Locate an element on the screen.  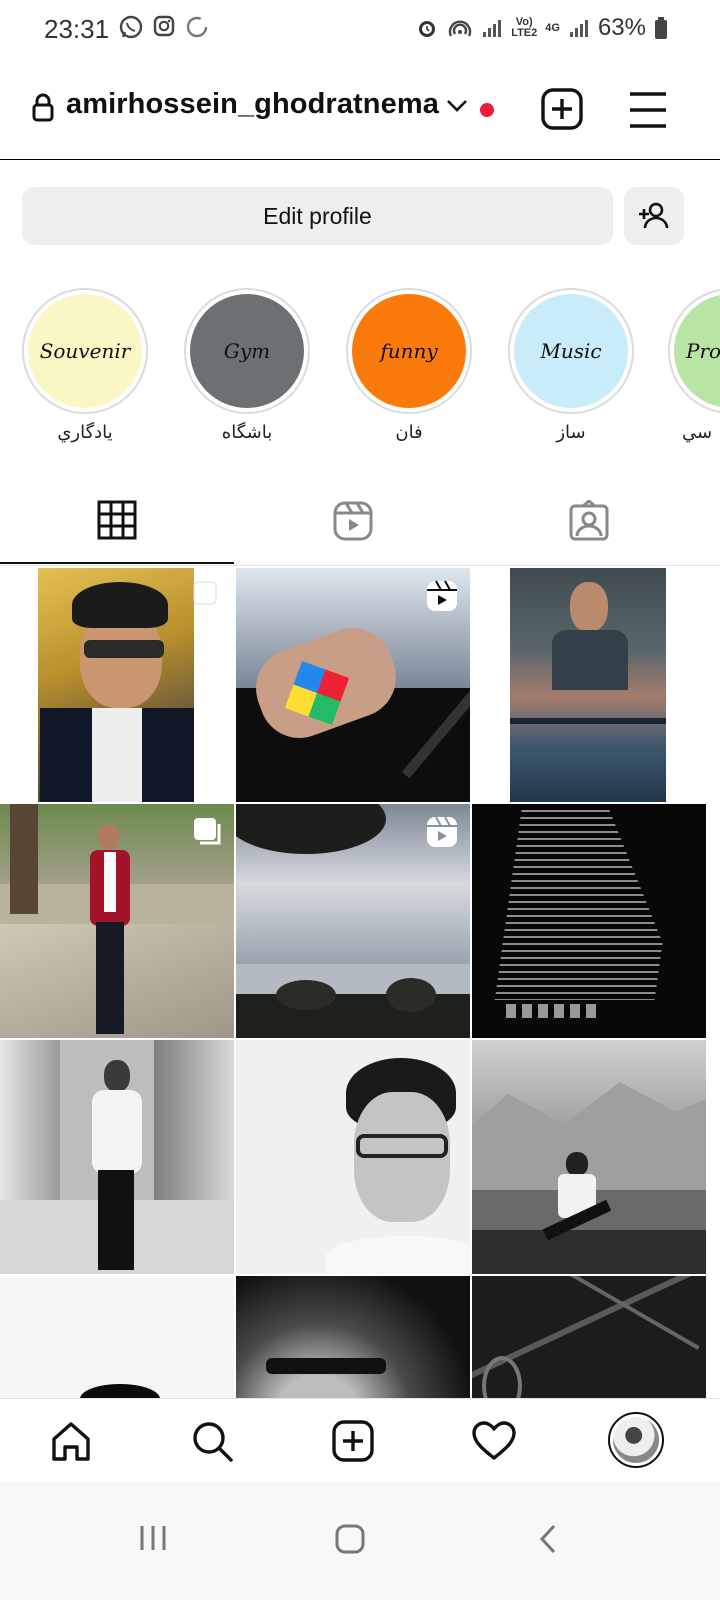
profile-header: amirhossein_ghodratnema is located at coordinates (360, 115).